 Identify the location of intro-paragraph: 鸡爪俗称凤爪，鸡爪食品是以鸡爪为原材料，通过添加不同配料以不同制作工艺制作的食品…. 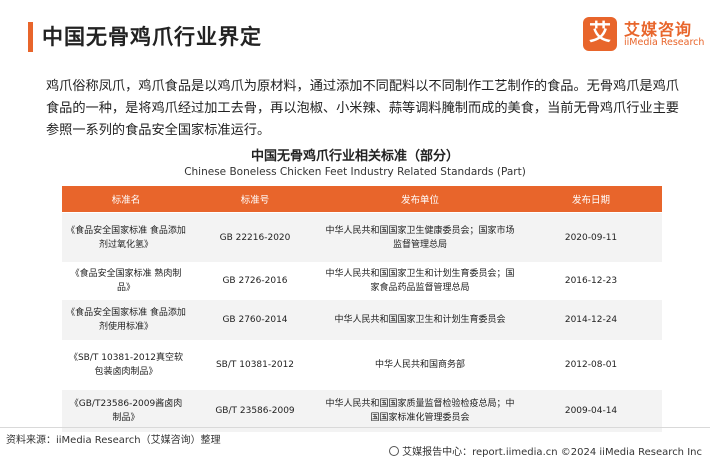
(362, 108).